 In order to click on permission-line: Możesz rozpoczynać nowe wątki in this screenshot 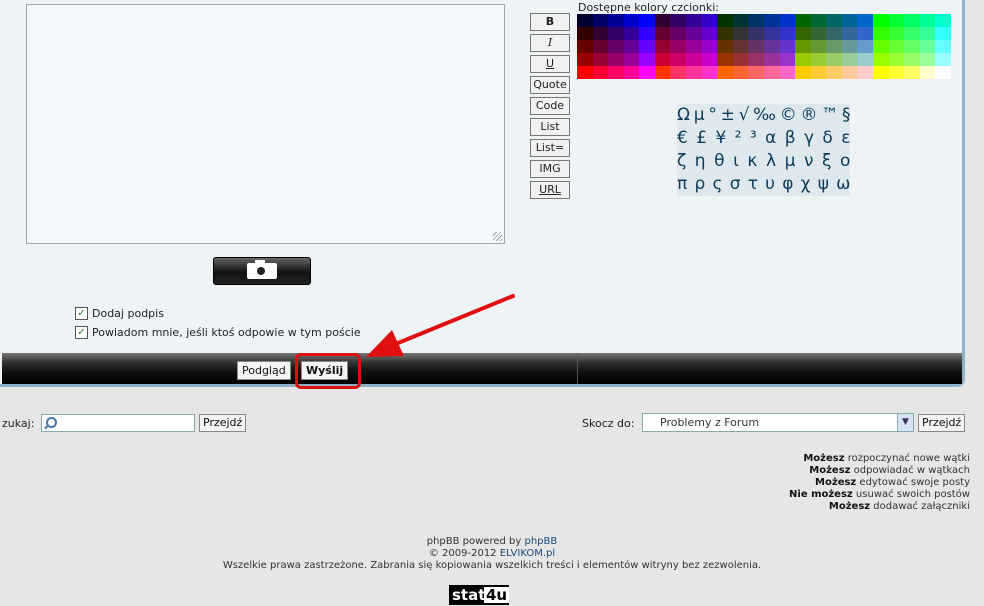, I will do `click(879, 459)`.